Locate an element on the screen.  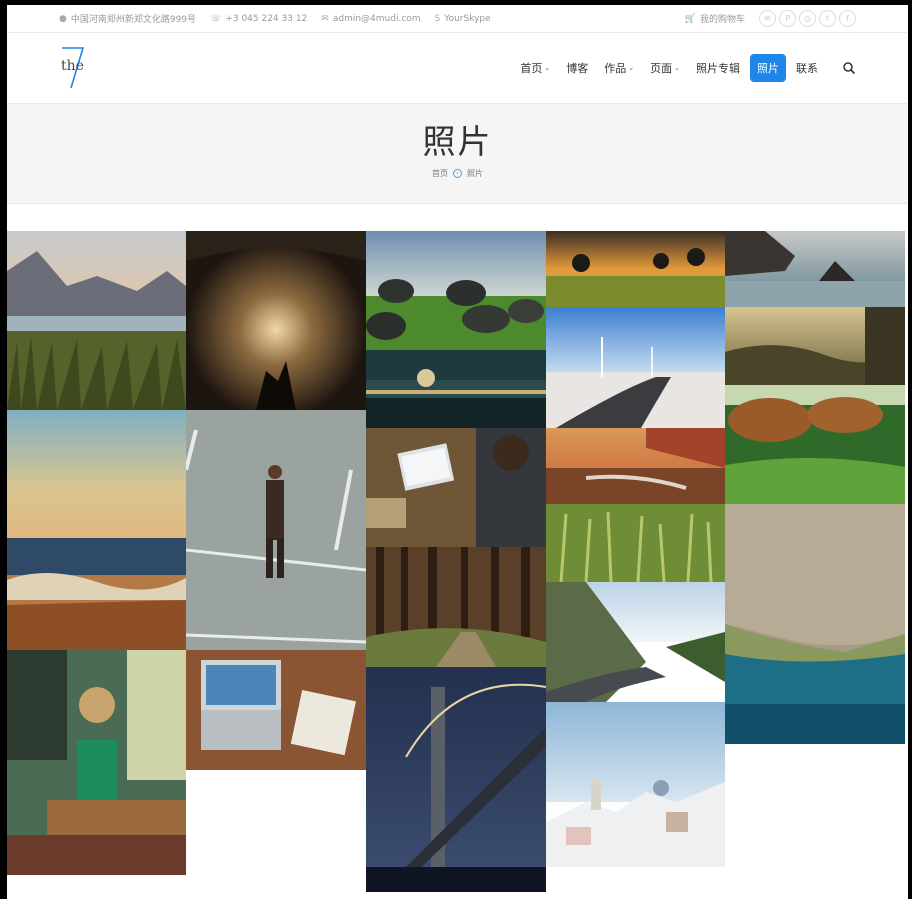
search-icon is located at coordinates (849, 68).